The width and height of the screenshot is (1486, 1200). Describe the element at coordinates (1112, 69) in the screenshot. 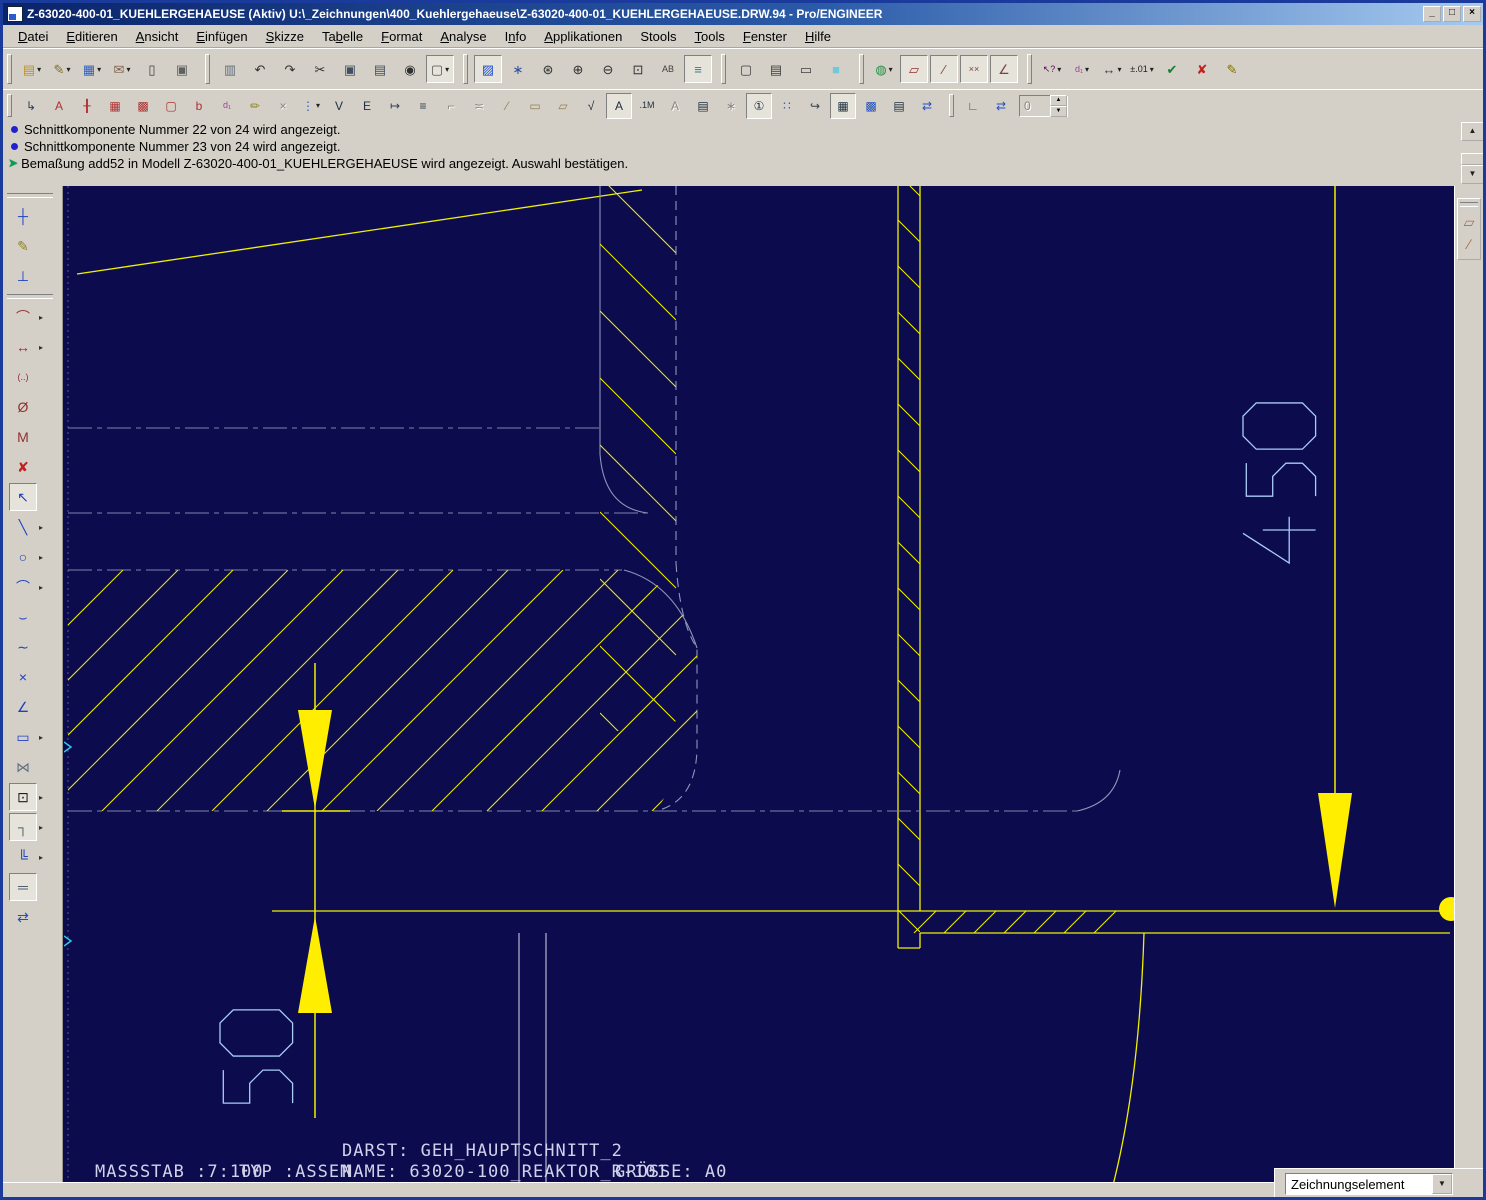

I see `ruler-button: ↔ ▾` at that location.